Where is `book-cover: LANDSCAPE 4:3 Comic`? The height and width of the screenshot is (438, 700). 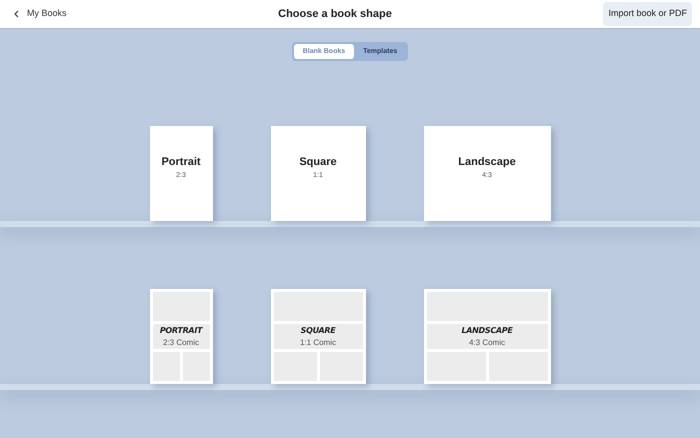
book-cover: LANDSCAPE 4:3 Comic is located at coordinates (487, 336).